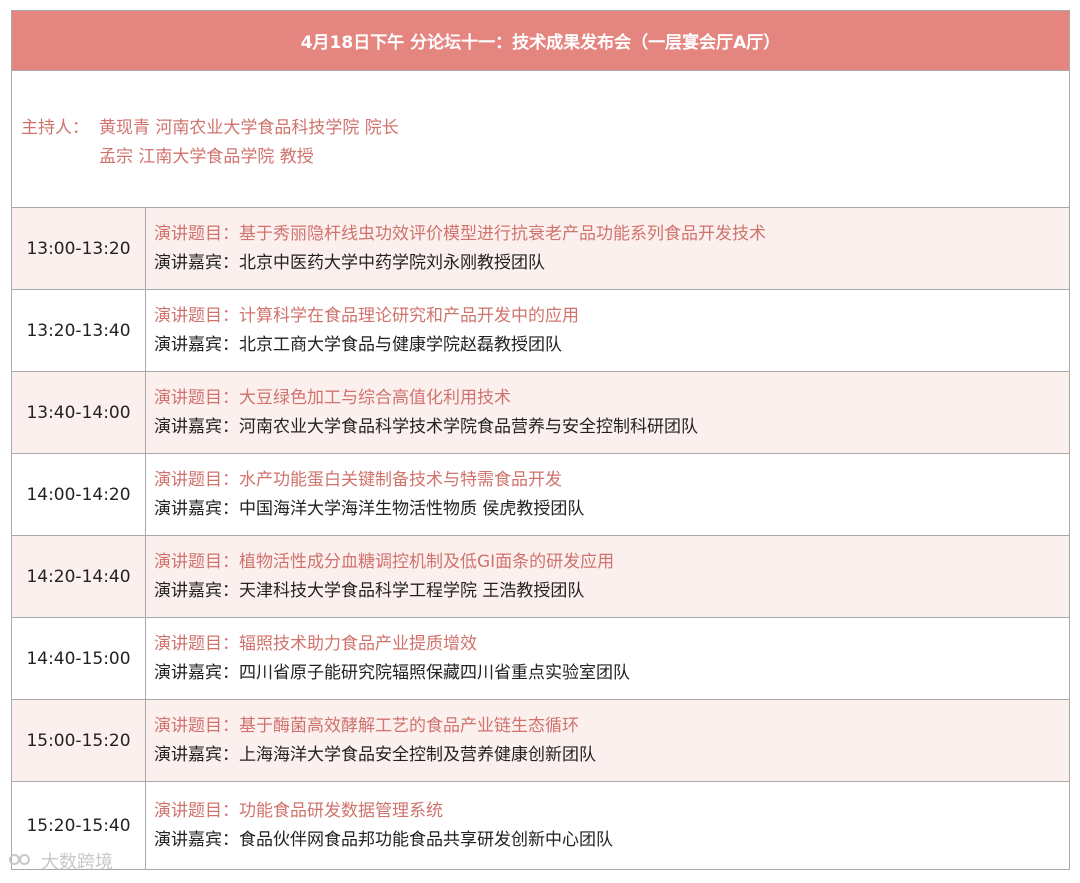 The image size is (1080, 883). Describe the element at coordinates (358, 479) in the screenshot. I see `session-topic: 演讲题目：水产功能蛋白关键制备技术与特需食品开发` at that location.